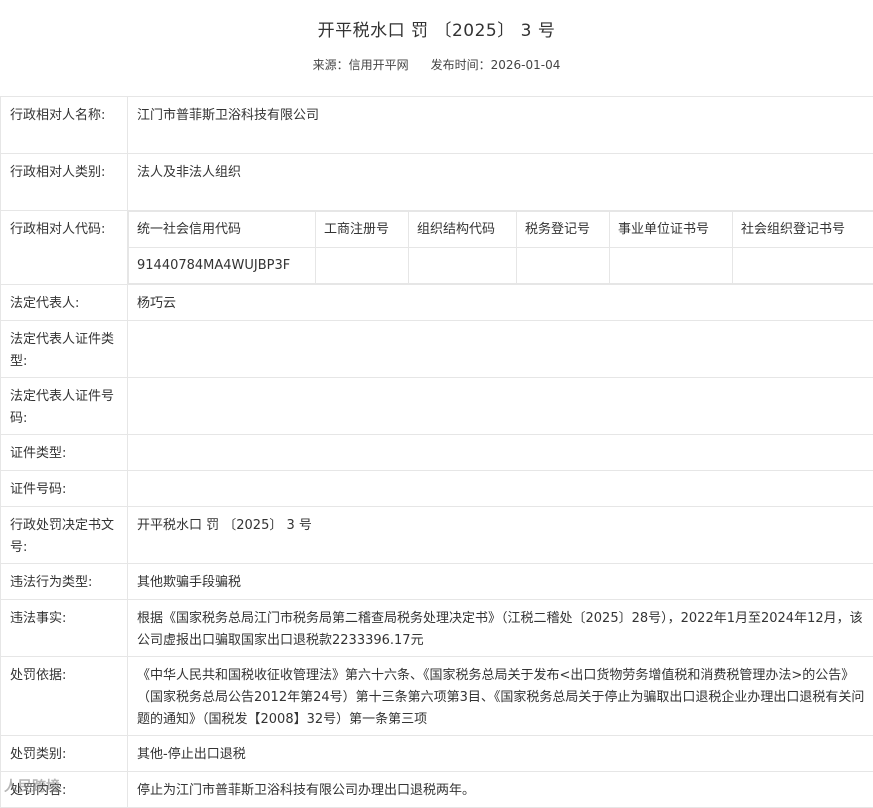 The width and height of the screenshot is (873, 808). Describe the element at coordinates (379, 64) in the screenshot. I see `source-value: 信用开平网` at that location.